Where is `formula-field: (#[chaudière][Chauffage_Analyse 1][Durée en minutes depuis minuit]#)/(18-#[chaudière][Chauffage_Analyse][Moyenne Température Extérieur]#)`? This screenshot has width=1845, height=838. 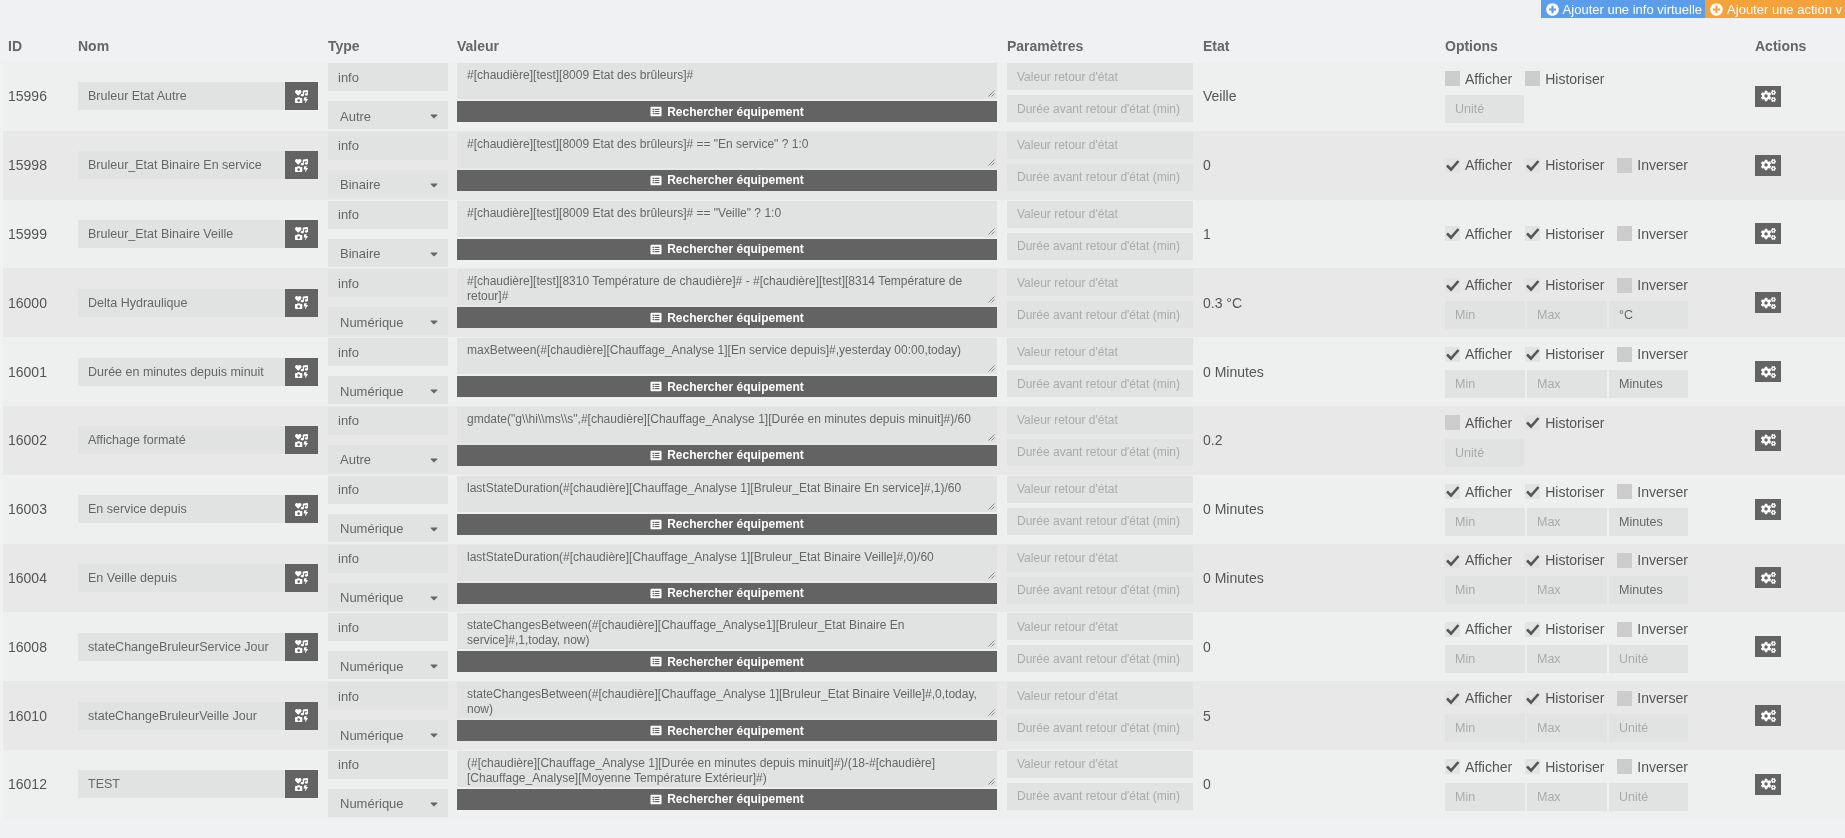 formula-field: (#[chaudière][Chauffage_Analyse 1][Durée en minutes depuis minuit]#)/(18-#[chaudière][Chauffage_Analyse][Moyenne Température Extérieur]#) is located at coordinates (727, 768).